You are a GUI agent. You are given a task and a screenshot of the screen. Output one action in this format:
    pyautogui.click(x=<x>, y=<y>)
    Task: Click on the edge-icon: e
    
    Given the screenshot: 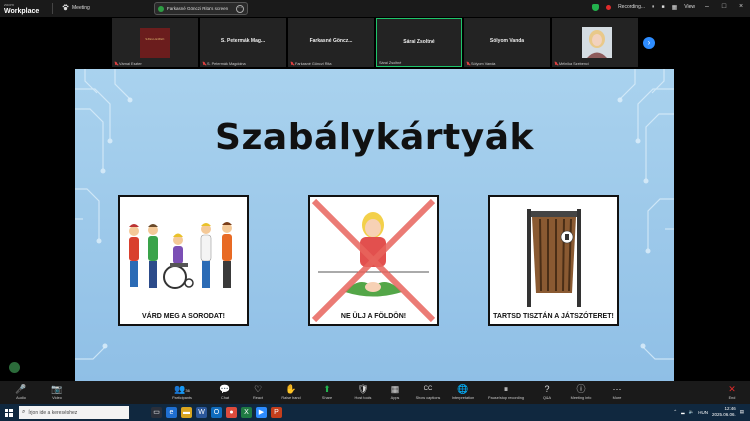 What is the action you would take?
    pyautogui.click(x=171, y=412)
    